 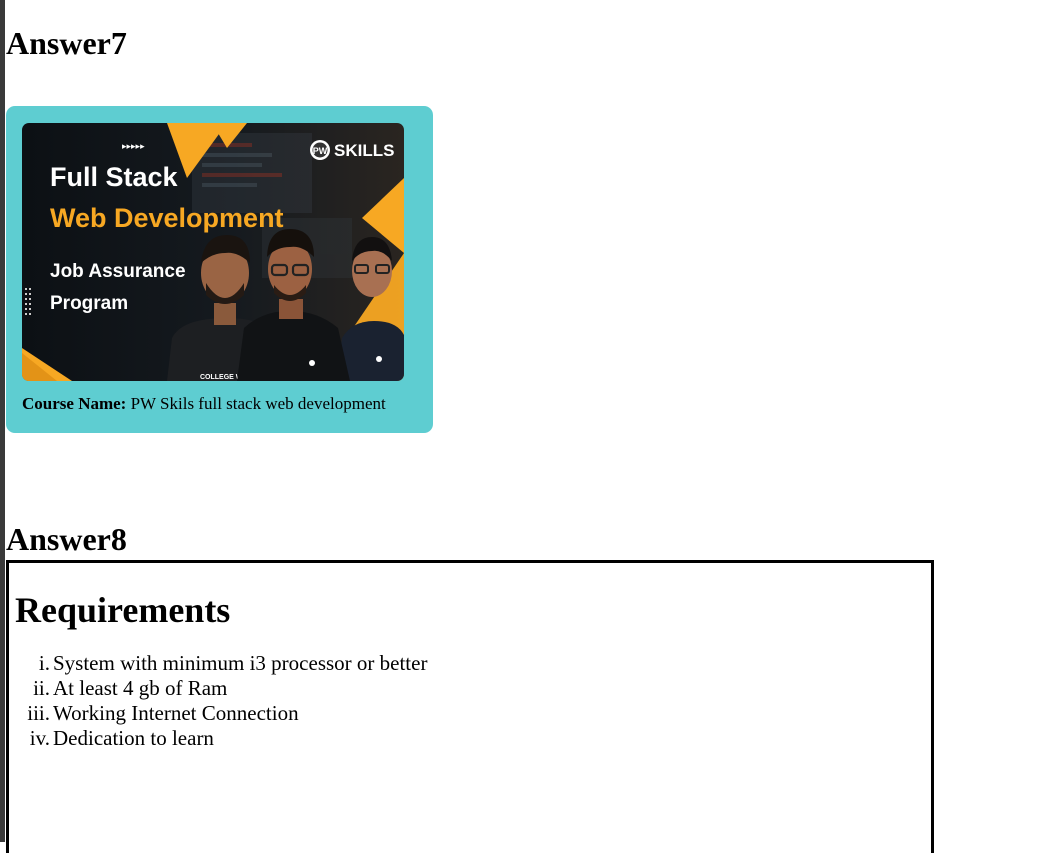 I want to click on requirements-title: Requirements, so click(x=123, y=610).